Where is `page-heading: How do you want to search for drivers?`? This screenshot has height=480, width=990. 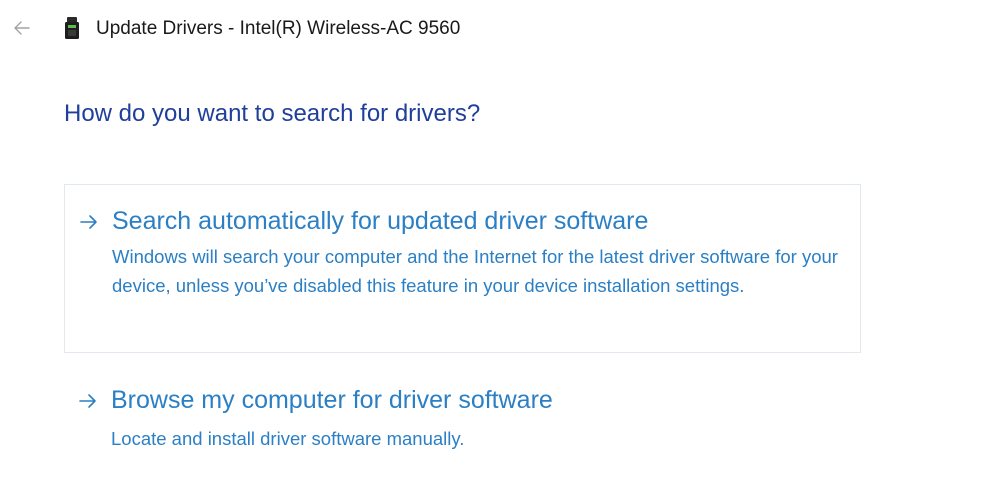 page-heading: How do you want to search for drivers? is located at coordinates (272, 113).